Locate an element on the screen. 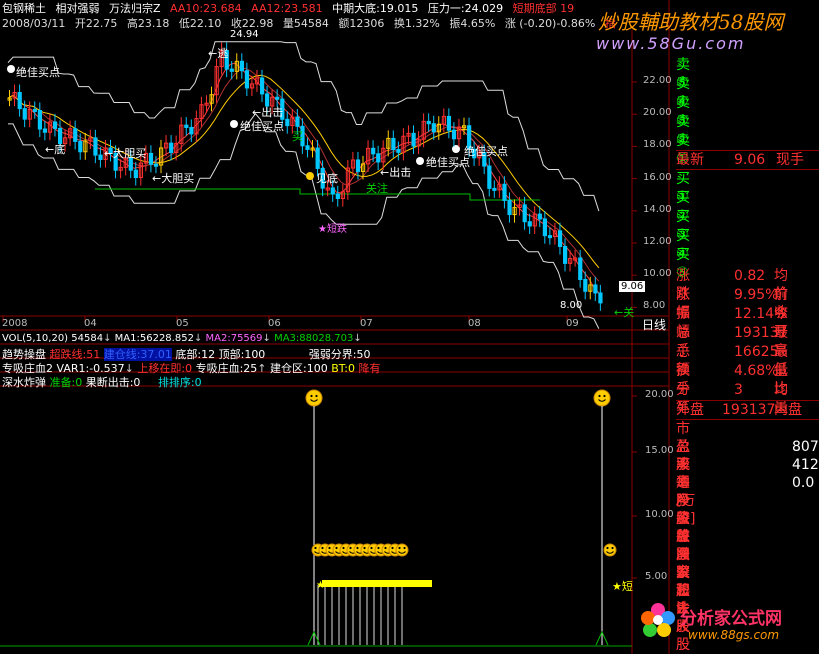  bar-turnover: 换1.32% is located at coordinates (416, 23).